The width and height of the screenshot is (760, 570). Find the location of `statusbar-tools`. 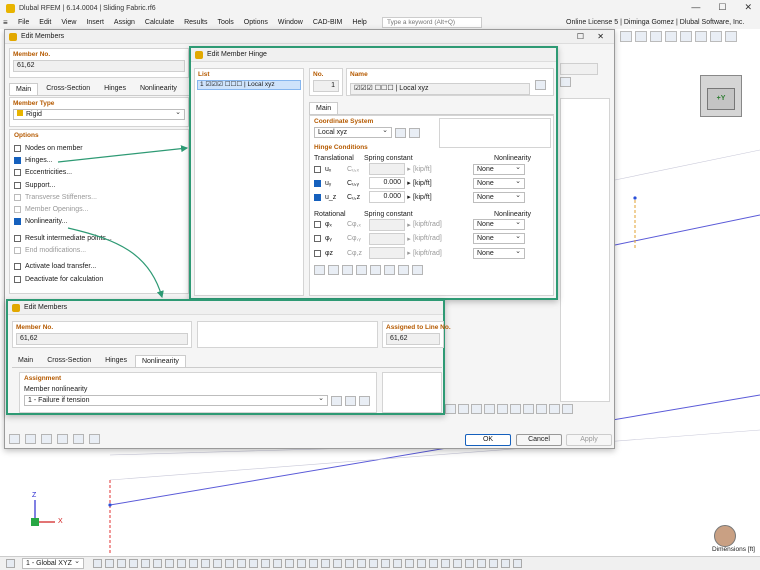

statusbar-tools is located at coordinates (426, 563).